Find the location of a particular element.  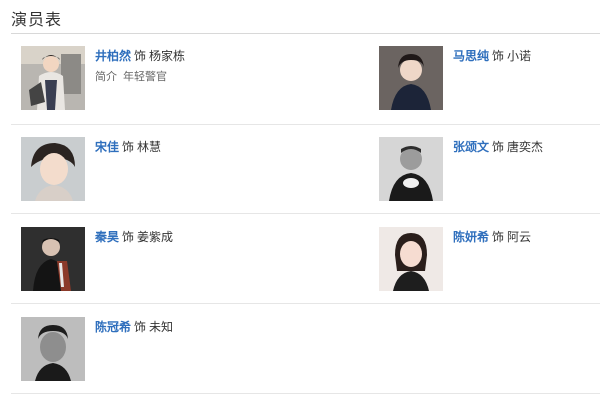

actor-name: 陈冠希 is located at coordinates (113, 327).